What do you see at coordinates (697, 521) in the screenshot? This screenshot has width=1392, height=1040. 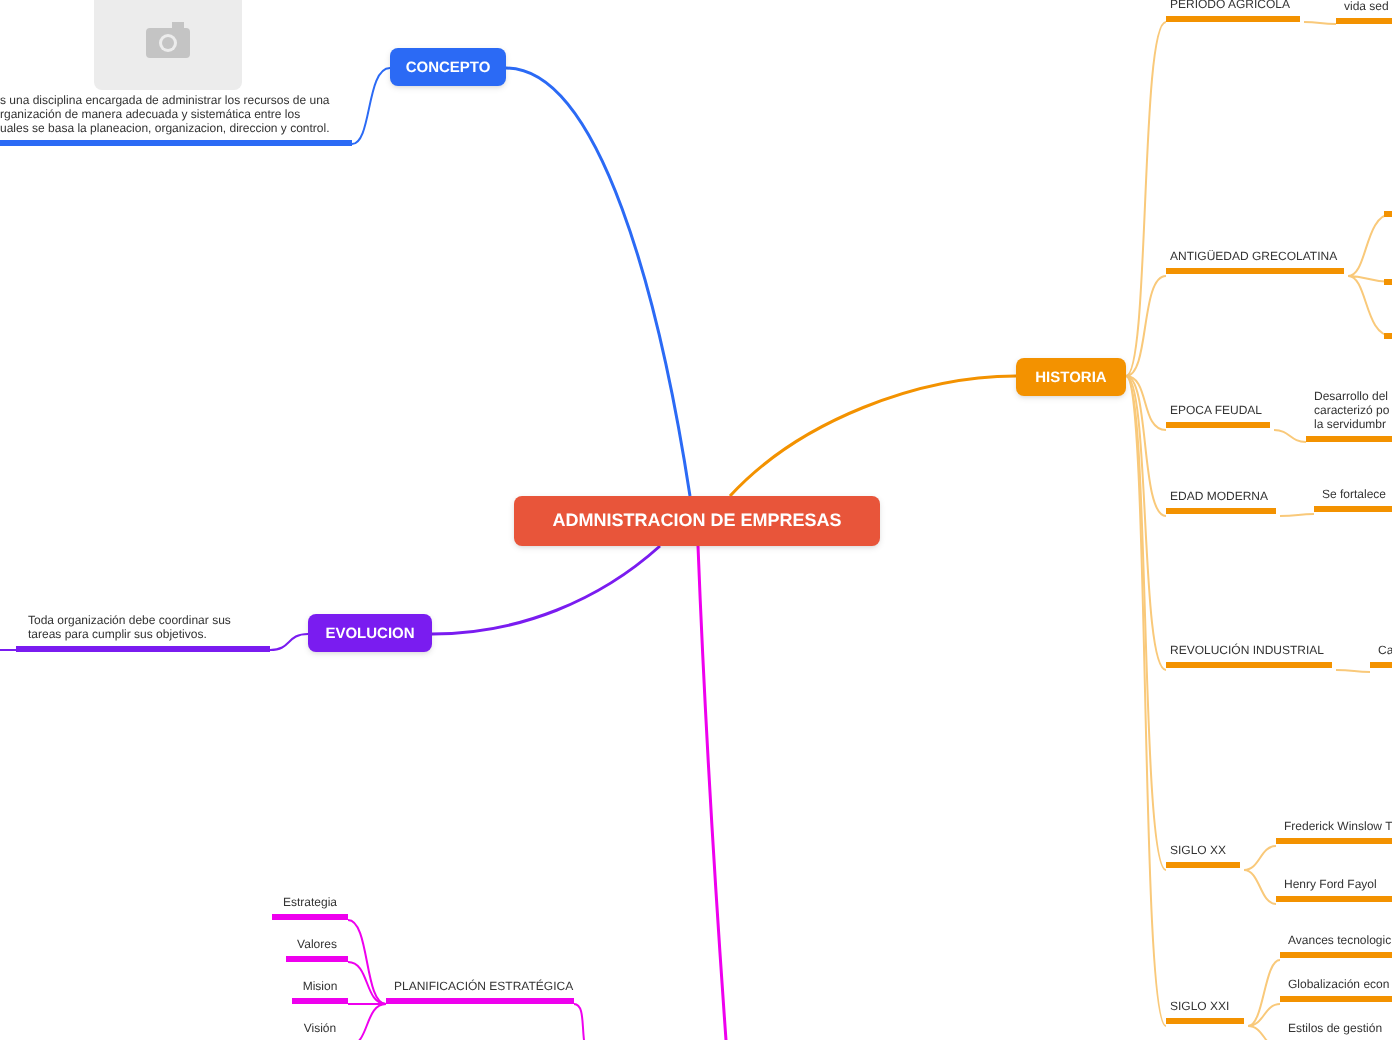 I see `central-topic: ADMNISTRACION DE EMPRESAS` at bounding box center [697, 521].